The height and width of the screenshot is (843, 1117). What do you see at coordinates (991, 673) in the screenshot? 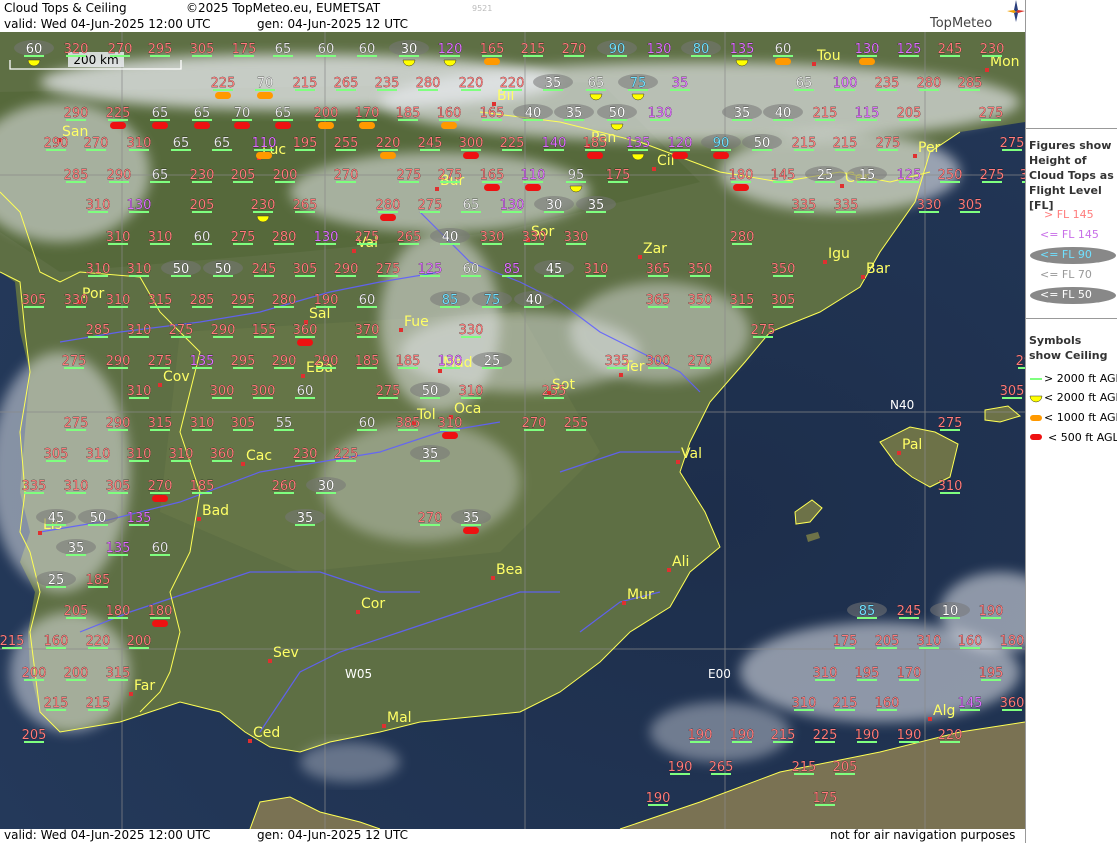
I see `cloud-top-value: 195` at bounding box center [991, 673].